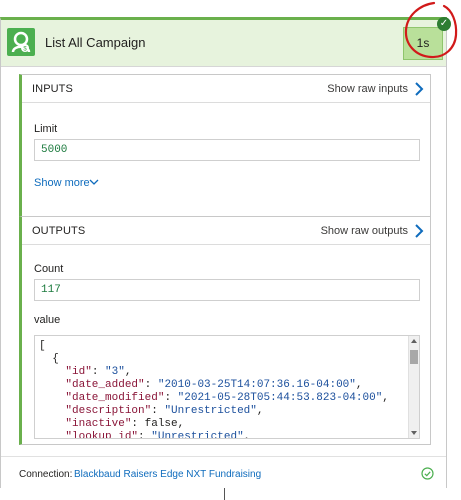  What do you see at coordinates (226, 89) in the screenshot?
I see `inputs-section-header: INPUTS Show raw inputs` at bounding box center [226, 89].